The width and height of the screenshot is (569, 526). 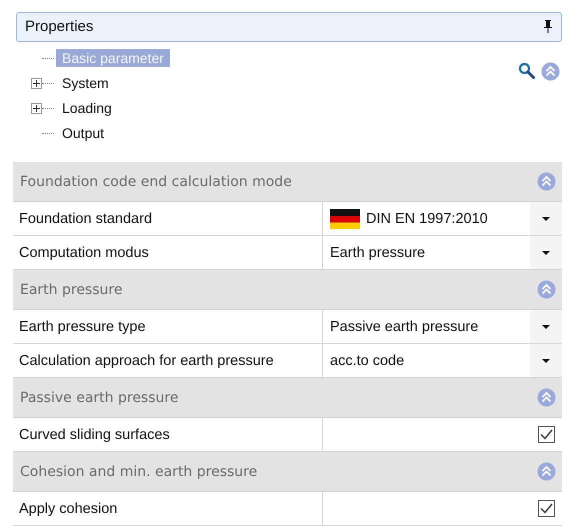 I want to click on property-label: Calculation approach for earth pressure, so click(x=146, y=360).